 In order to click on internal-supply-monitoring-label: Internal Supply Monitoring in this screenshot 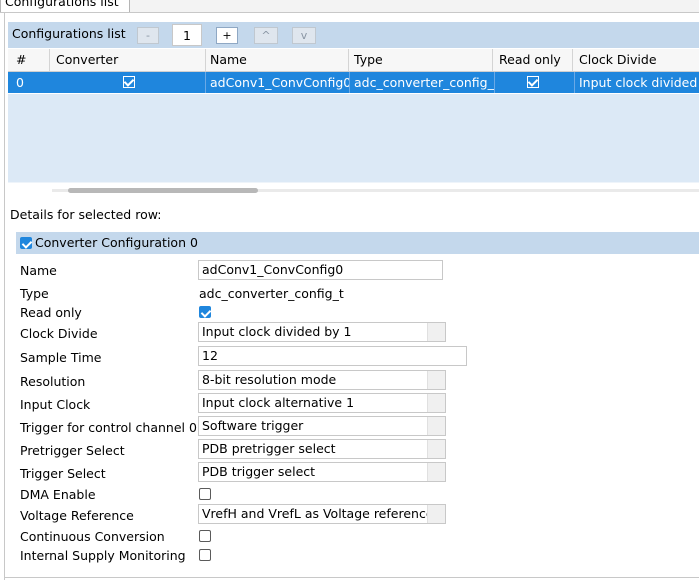, I will do `click(103, 555)`.